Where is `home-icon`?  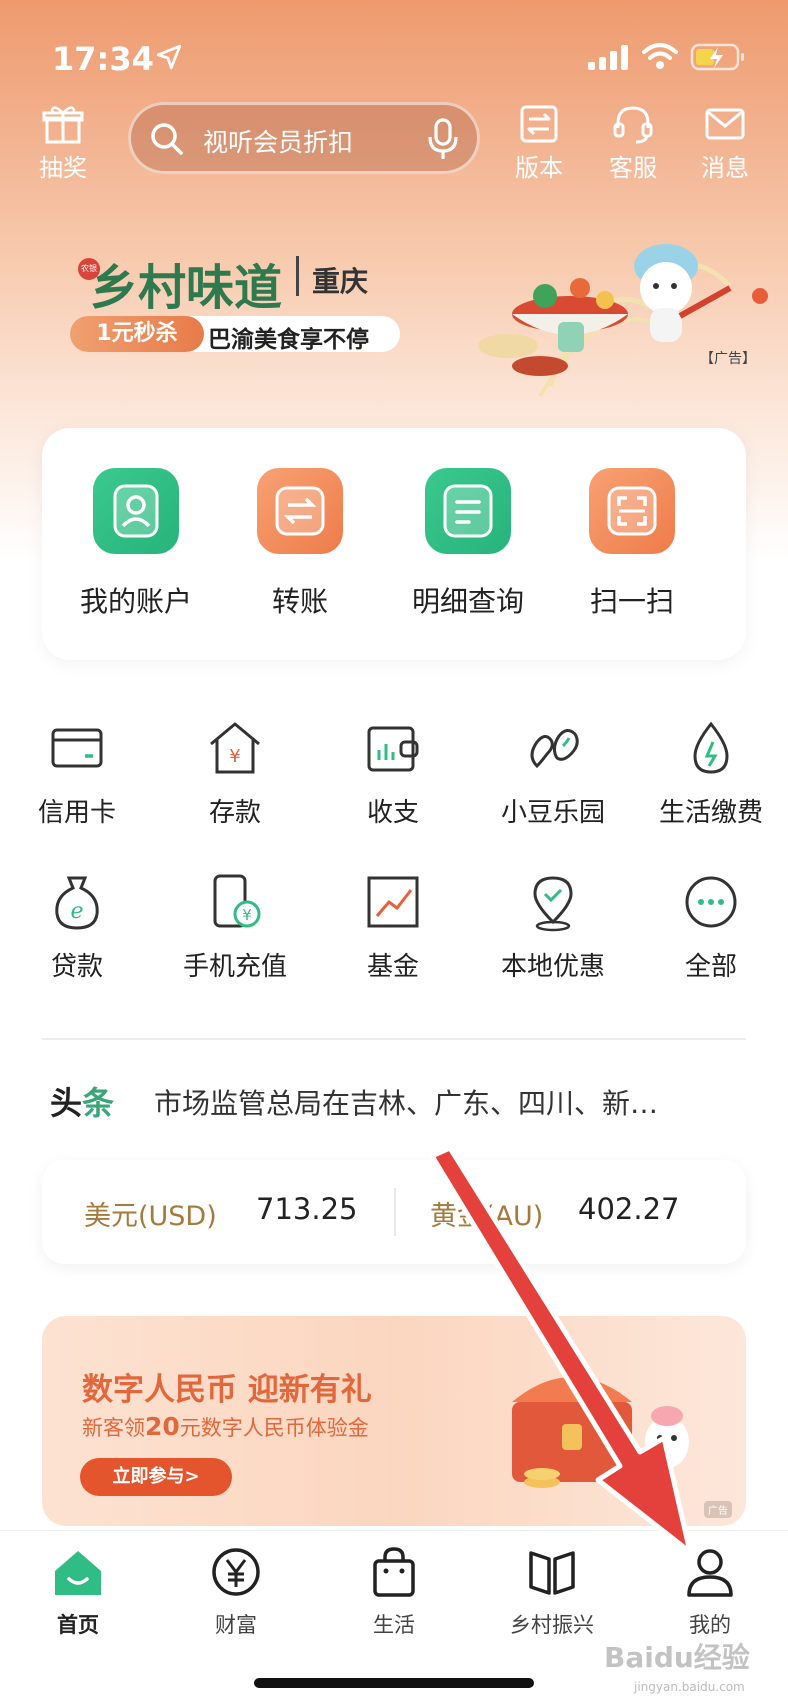 home-icon is located at coordinates (78, 1573).